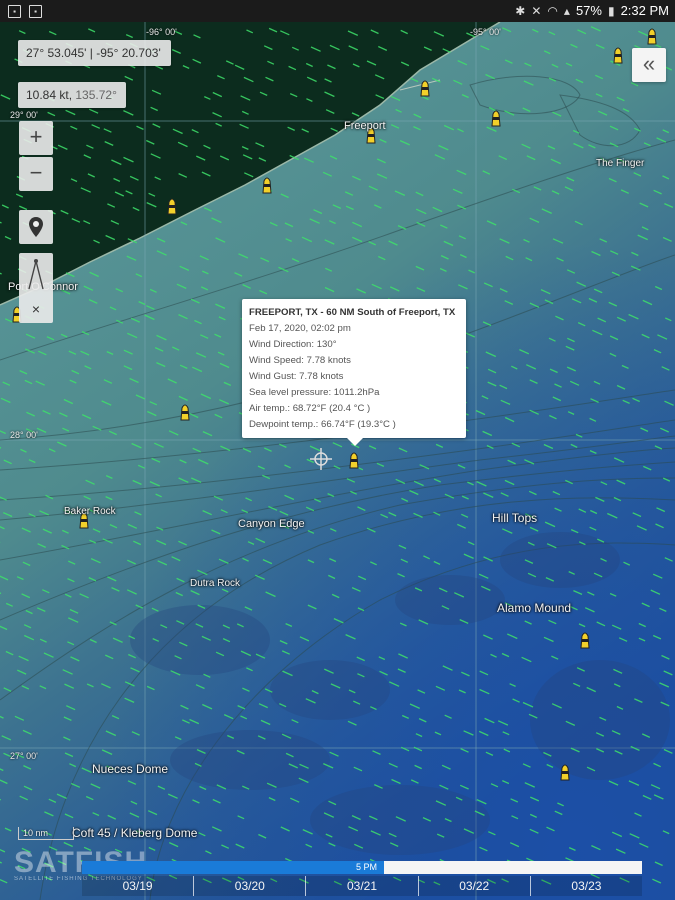 This screenshot has width=675, height=900. Describe the element at coordinates (24, 435) in the screenshot. I see `latitude-label: 28° 00'` at that location.